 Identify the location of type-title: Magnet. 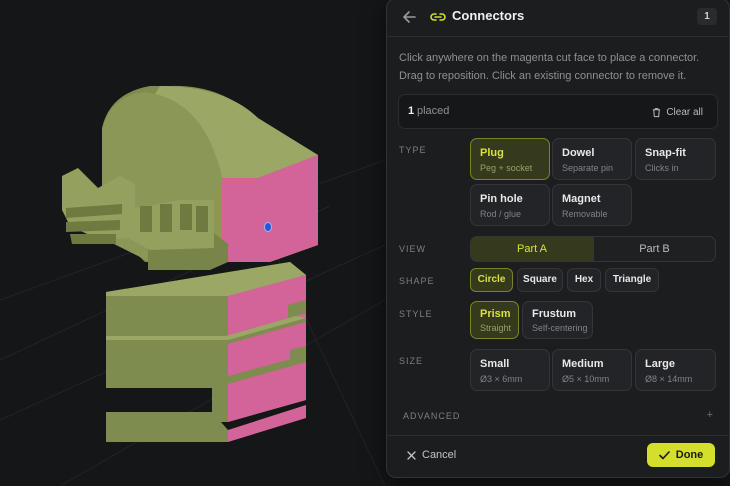
(581, 199).